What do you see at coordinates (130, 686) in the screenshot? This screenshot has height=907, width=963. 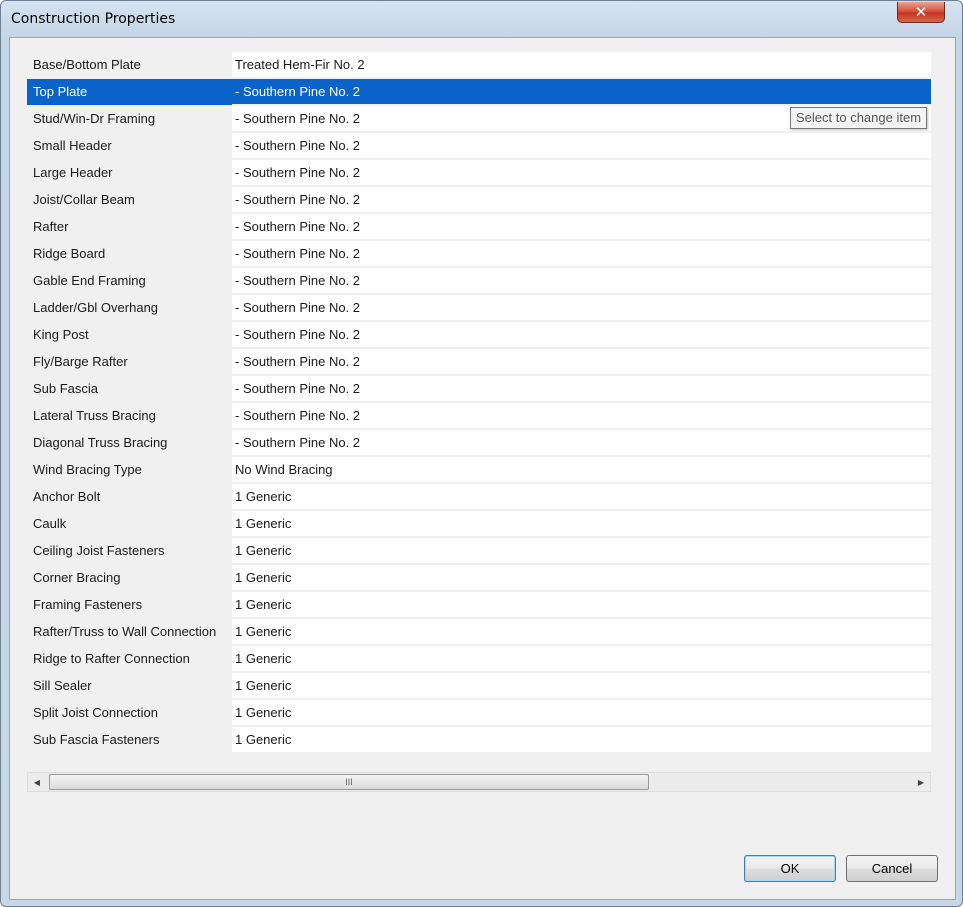 I see `property-label: Sill Sealer` at bounding box center [130, 686].